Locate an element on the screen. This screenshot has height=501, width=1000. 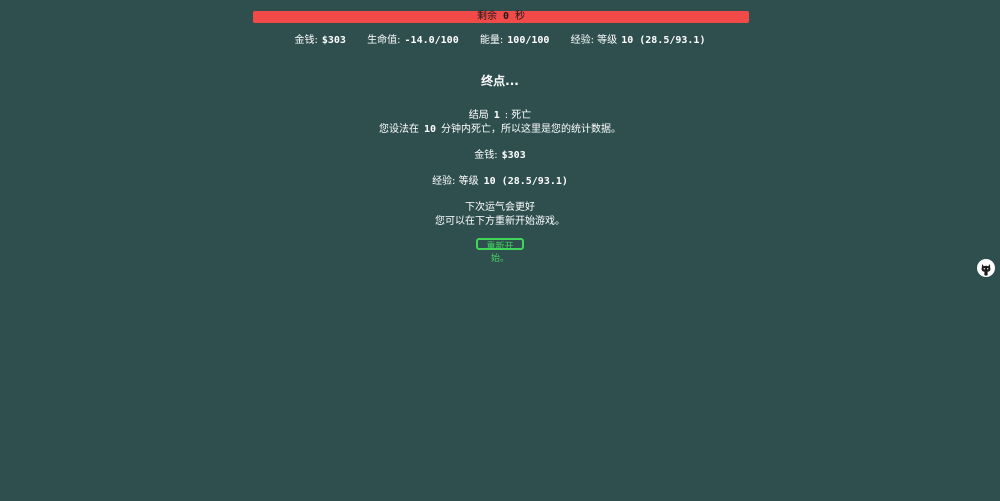
death-pre: 您设法在 is located at coordinates (398, 129).